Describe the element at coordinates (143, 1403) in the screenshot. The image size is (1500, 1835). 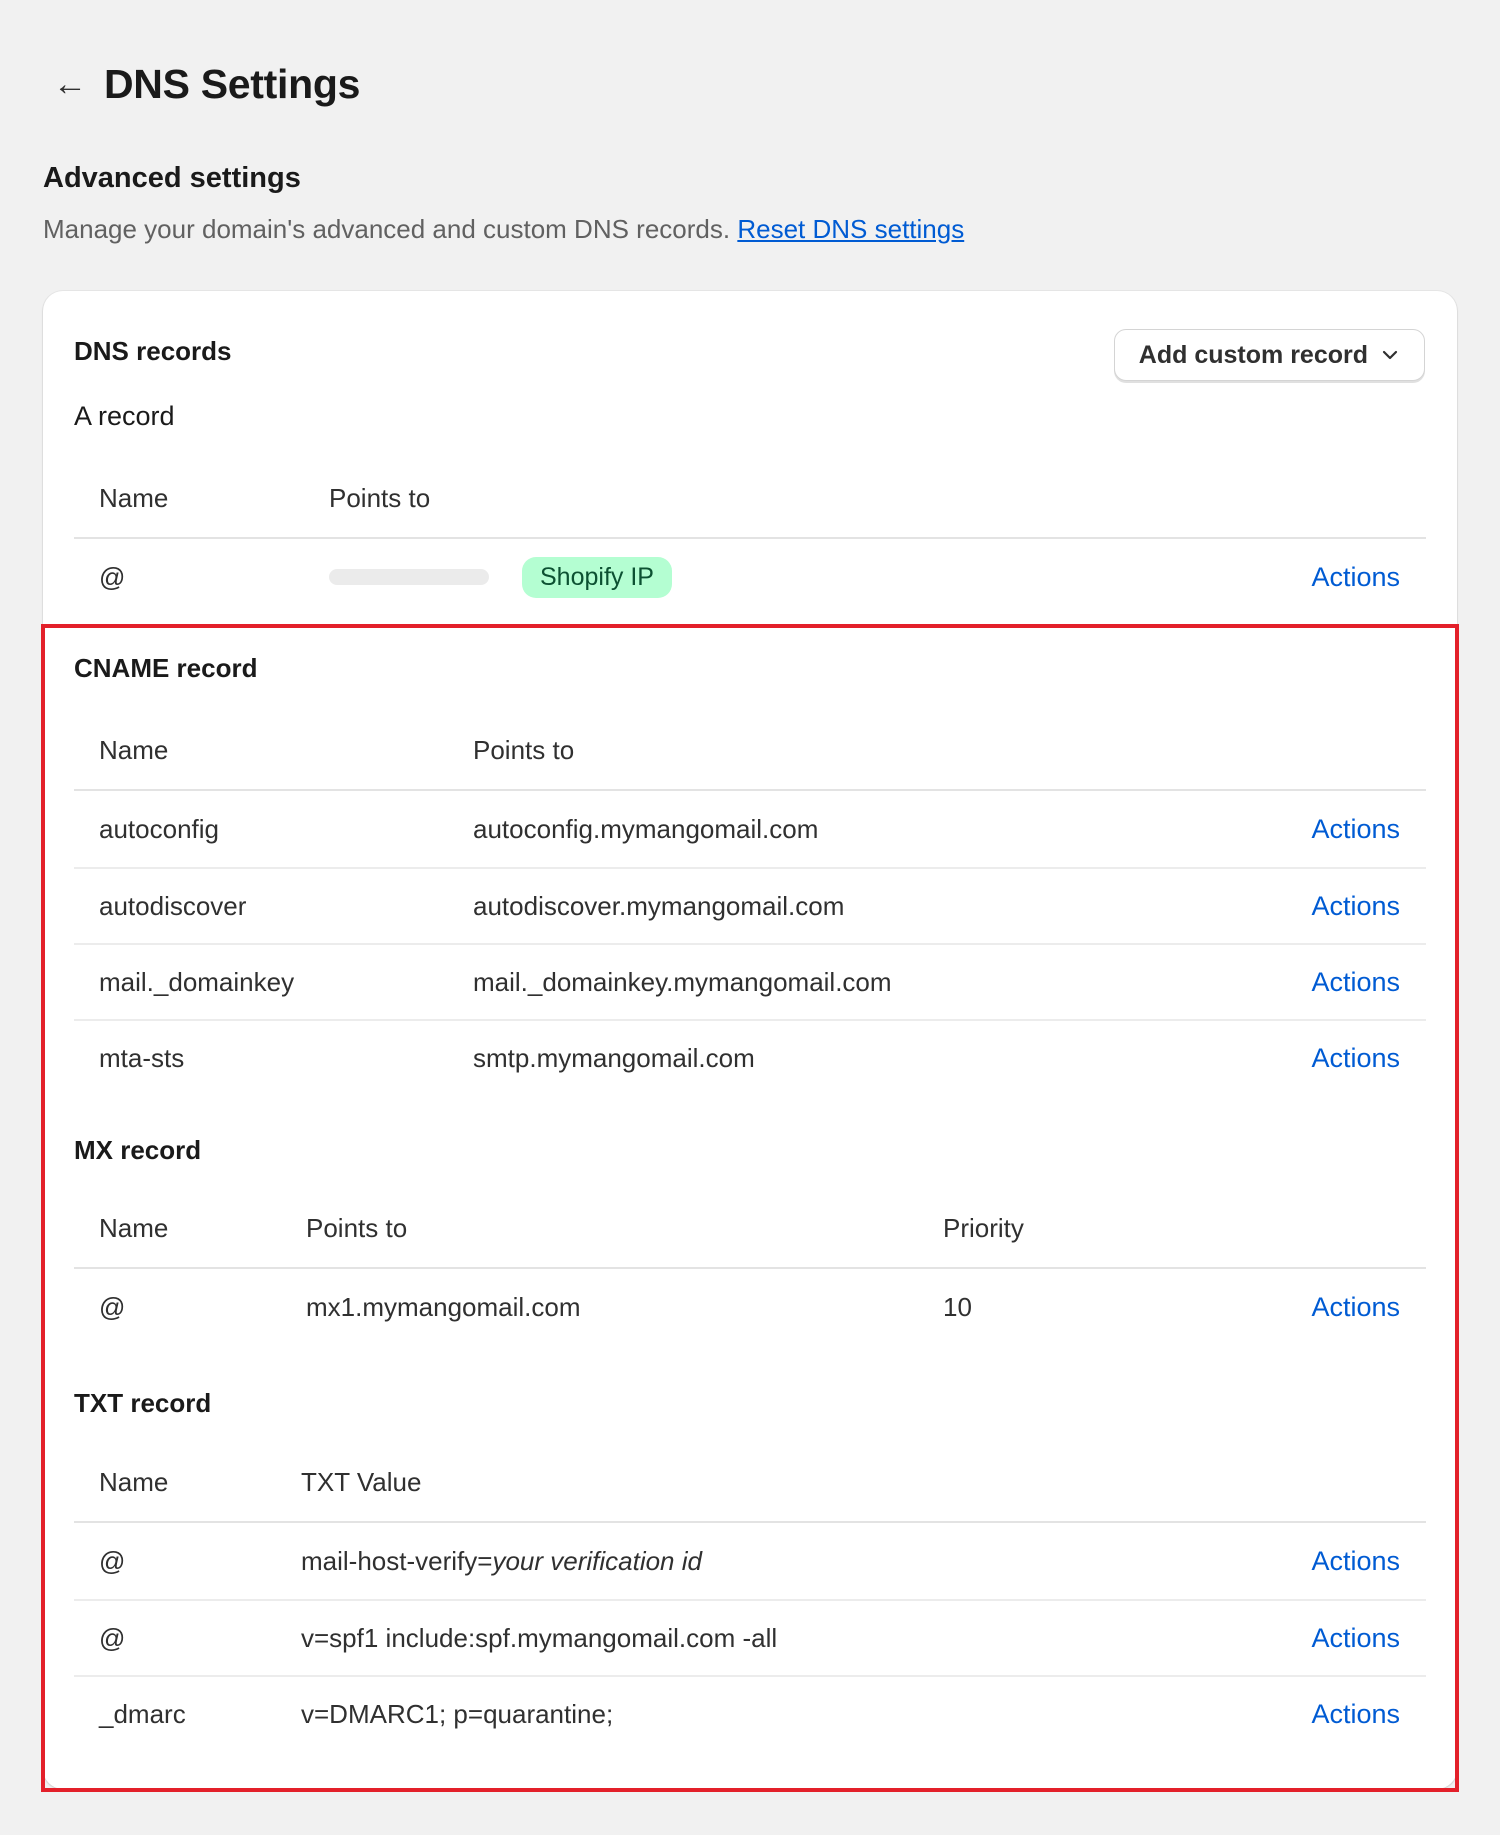
I see `txt-record-title: TXT record` at that location.